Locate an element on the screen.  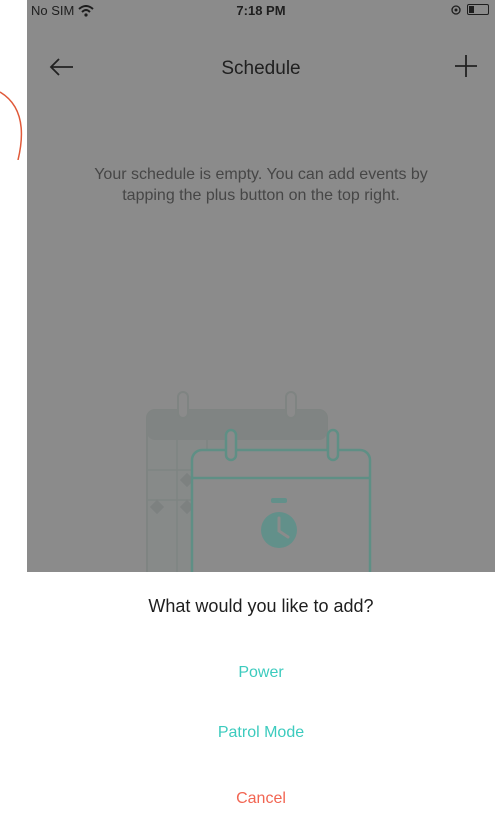
page-title: Schedule is located at coordinates (261, 68).